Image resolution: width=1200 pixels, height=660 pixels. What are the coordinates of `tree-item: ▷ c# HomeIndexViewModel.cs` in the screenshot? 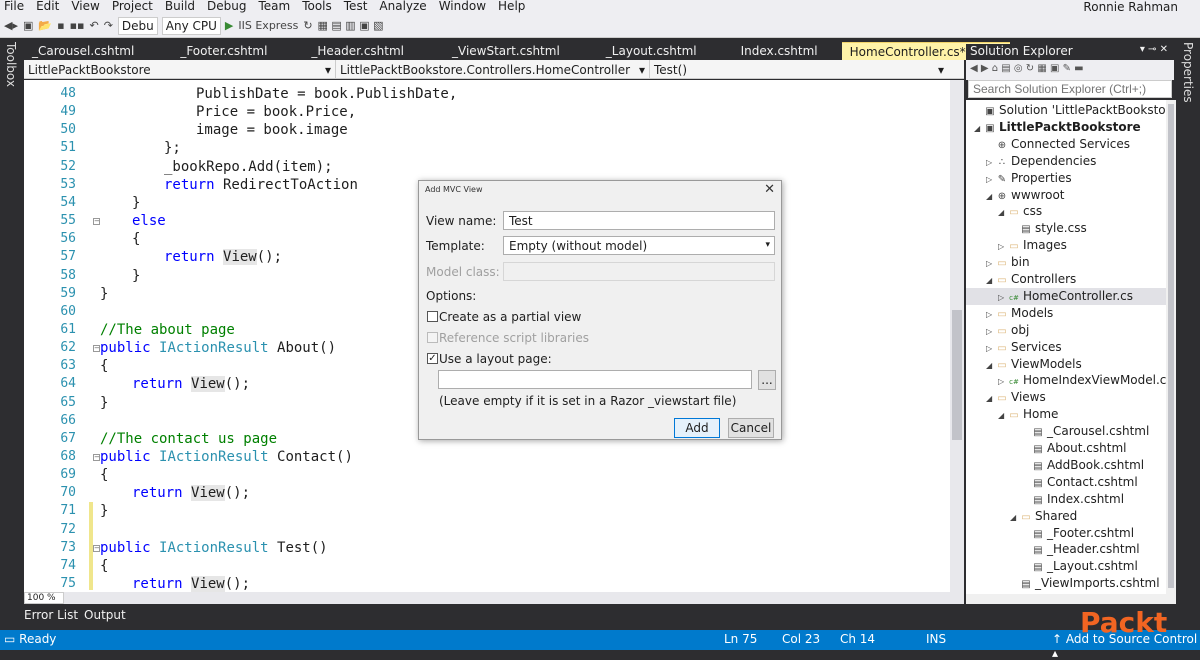 It's located at (1082, 380).